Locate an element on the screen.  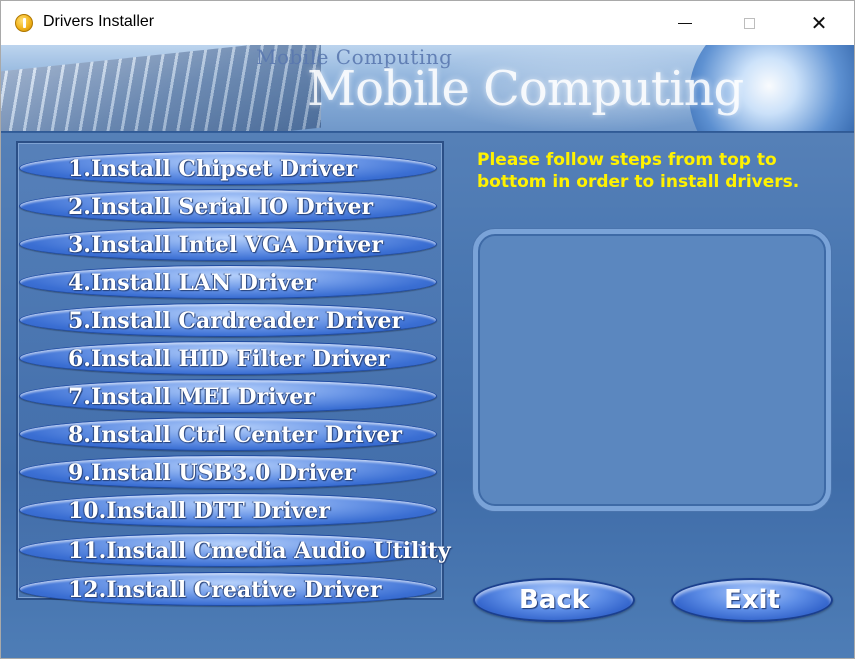
maximize-button is located at coordinates (749, 23).